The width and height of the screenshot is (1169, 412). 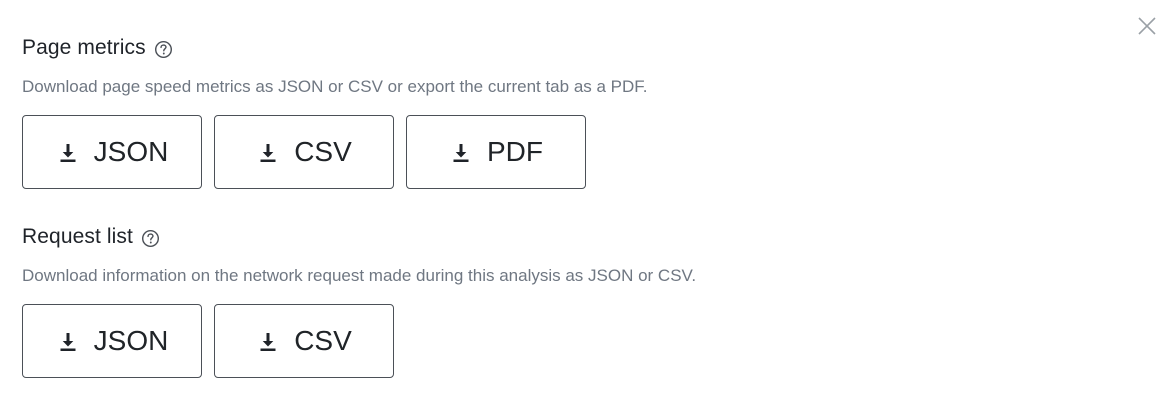 I want to click on download-pdf-button: PDF, so click(x=496, y=152).